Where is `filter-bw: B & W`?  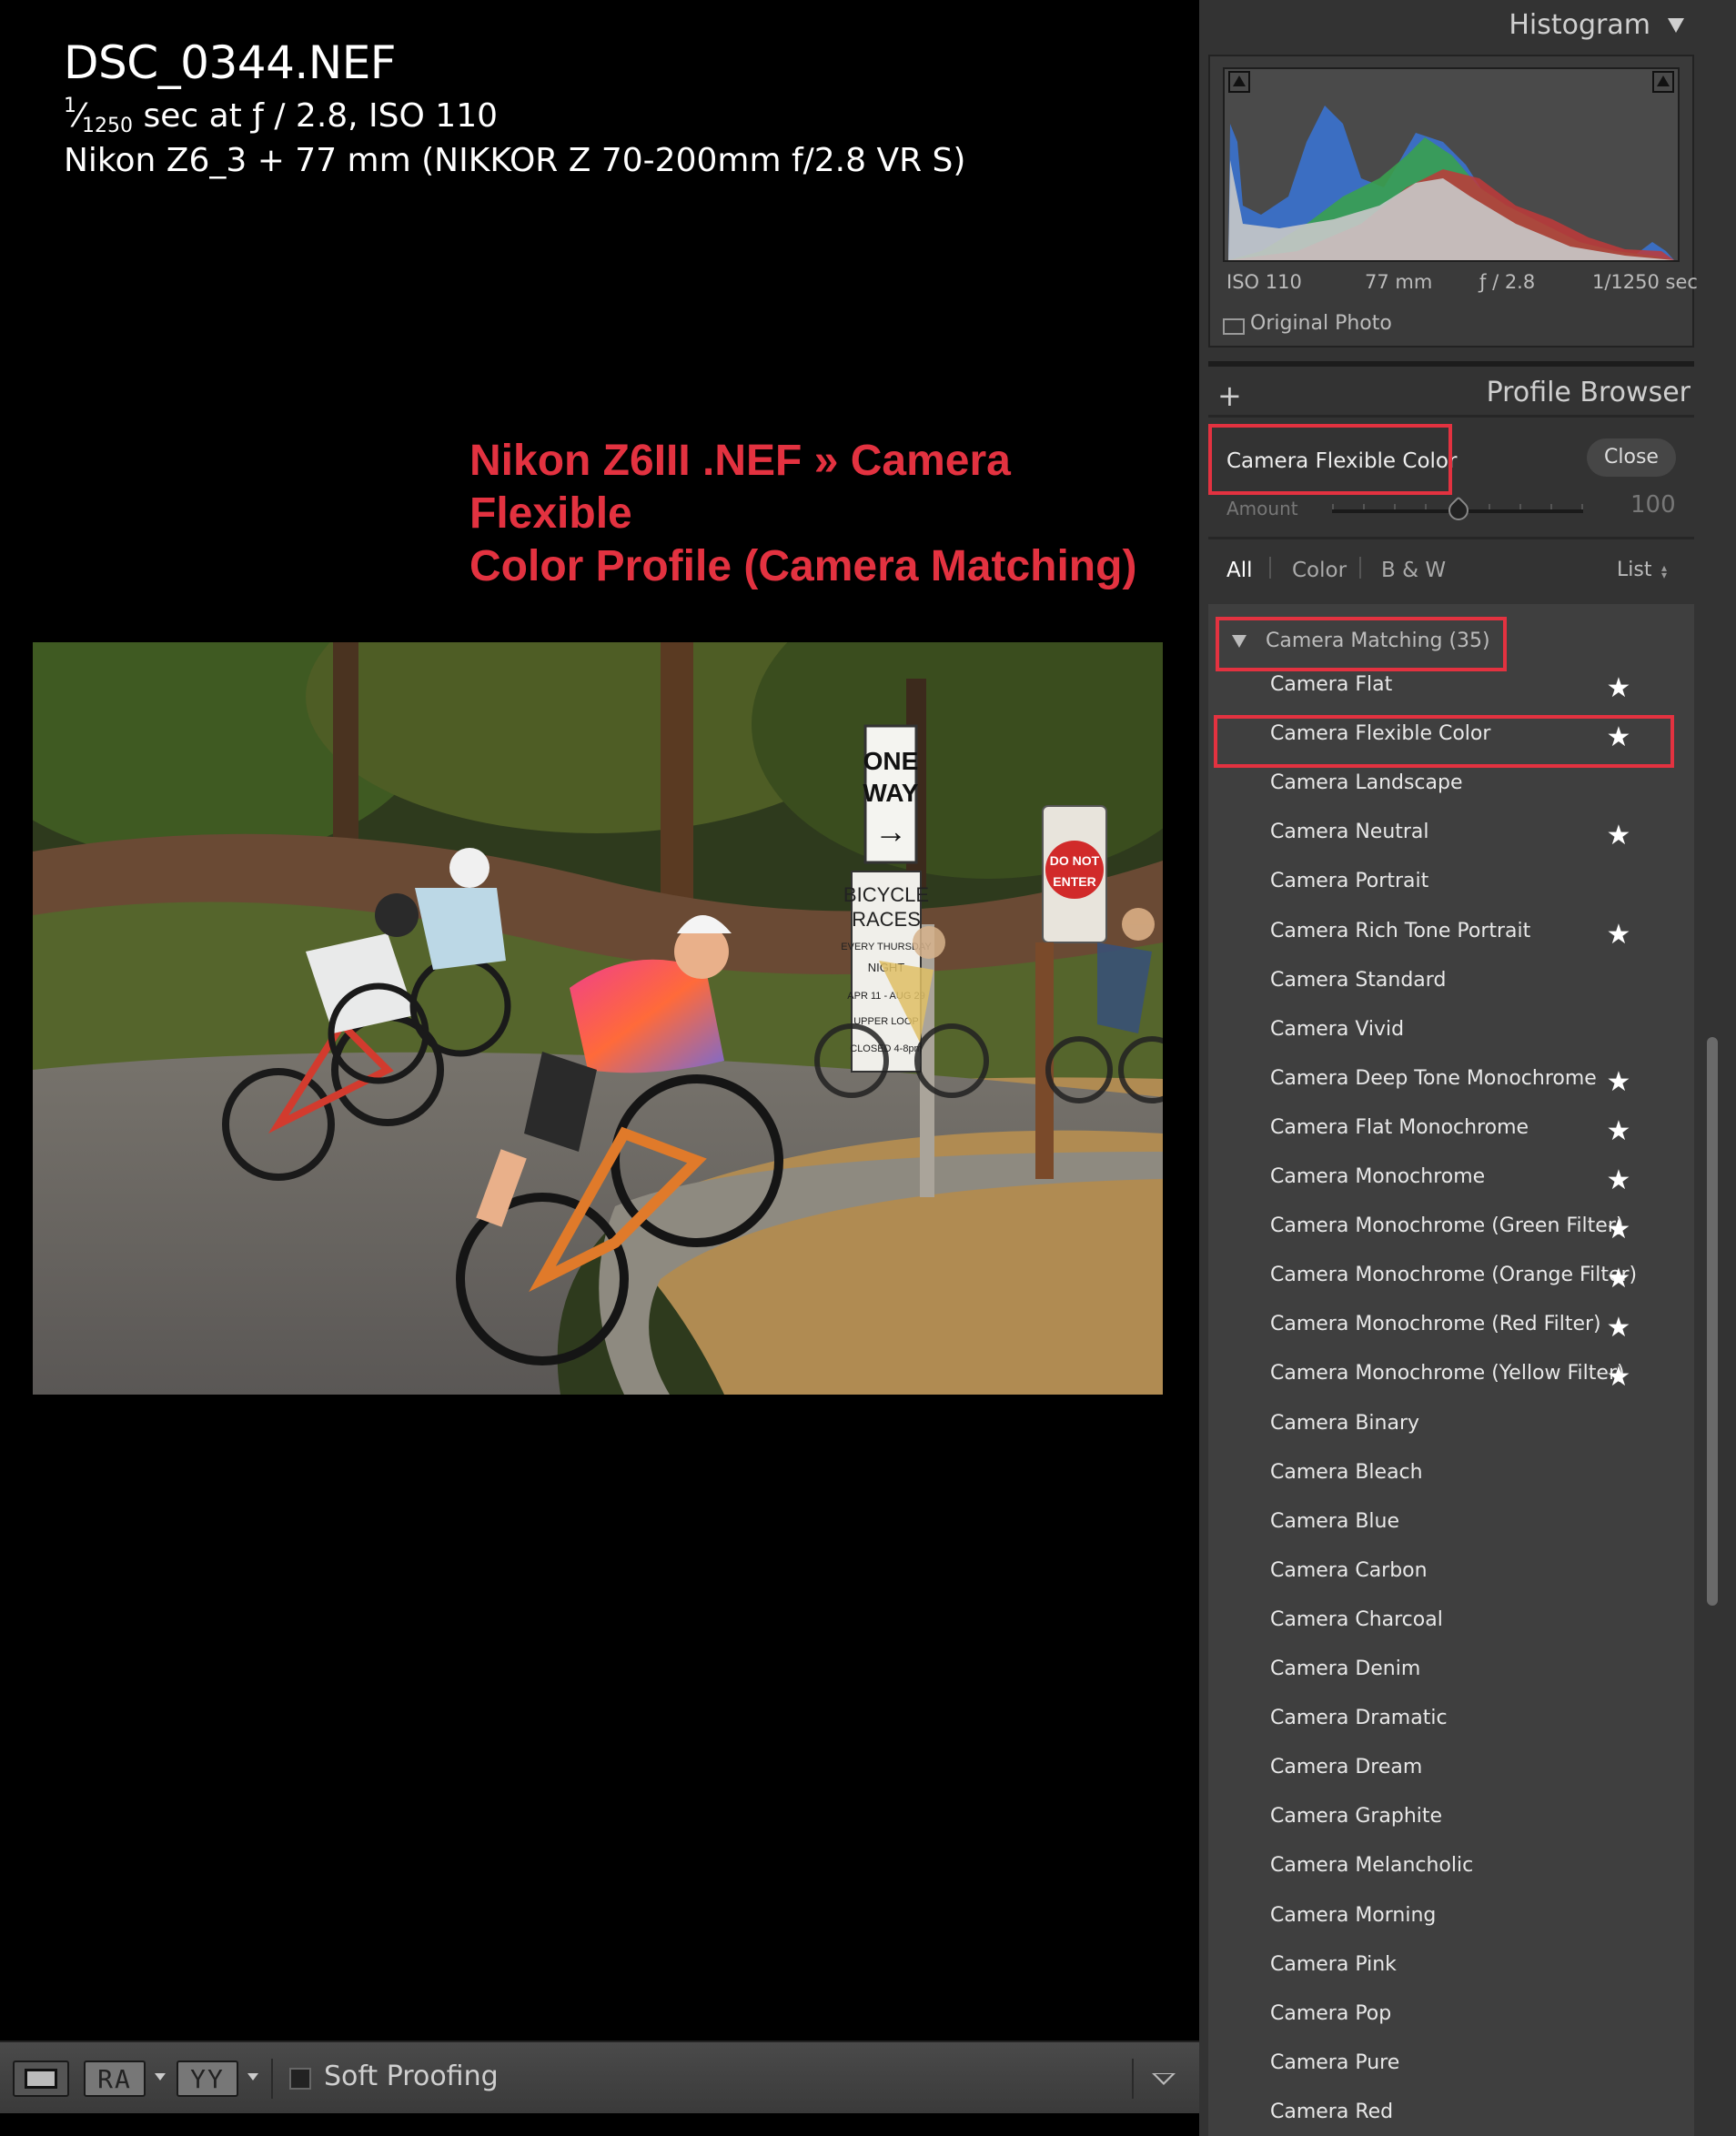
filter-bw: B & W is located at coordinates (1413, 570).